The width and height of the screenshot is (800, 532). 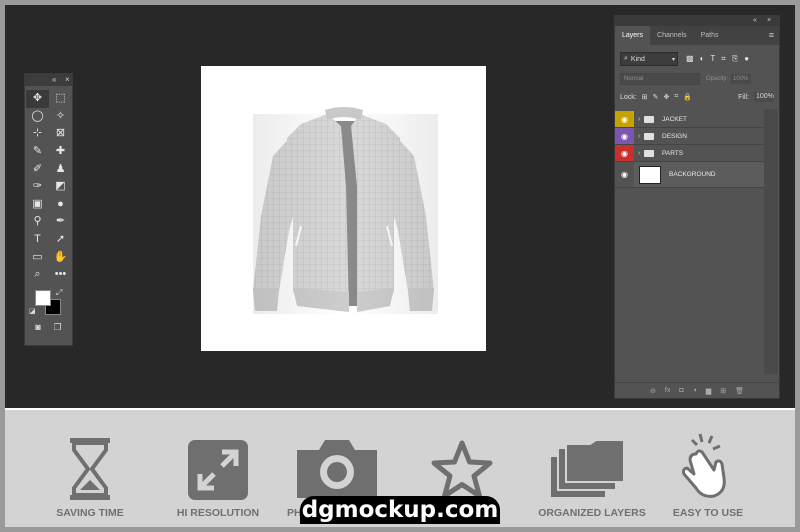 What do you see at coordinates (689, 153) in the screenshot?
I see `layer-row: ◉ › PARTS` at bounding box center [689, 153].